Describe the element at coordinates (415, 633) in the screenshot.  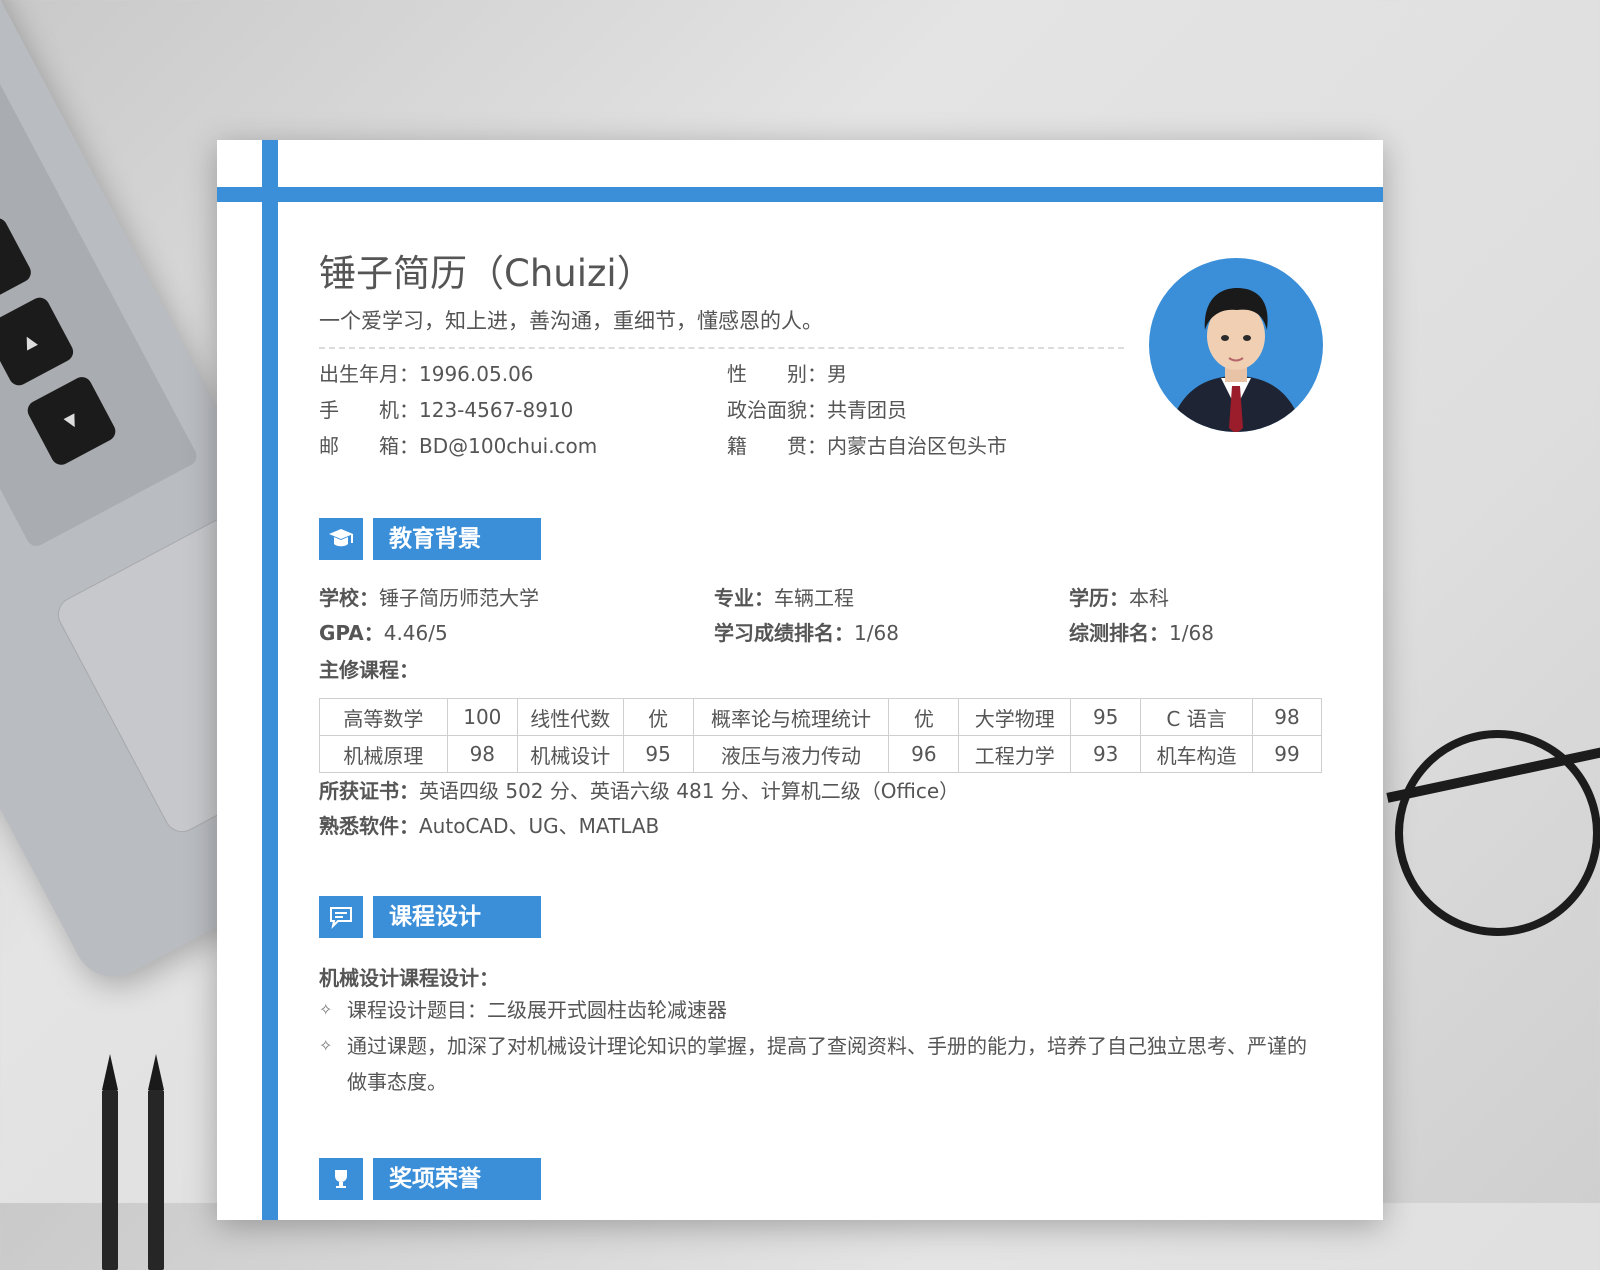
I see `field-value: 4.46/5` at that location.